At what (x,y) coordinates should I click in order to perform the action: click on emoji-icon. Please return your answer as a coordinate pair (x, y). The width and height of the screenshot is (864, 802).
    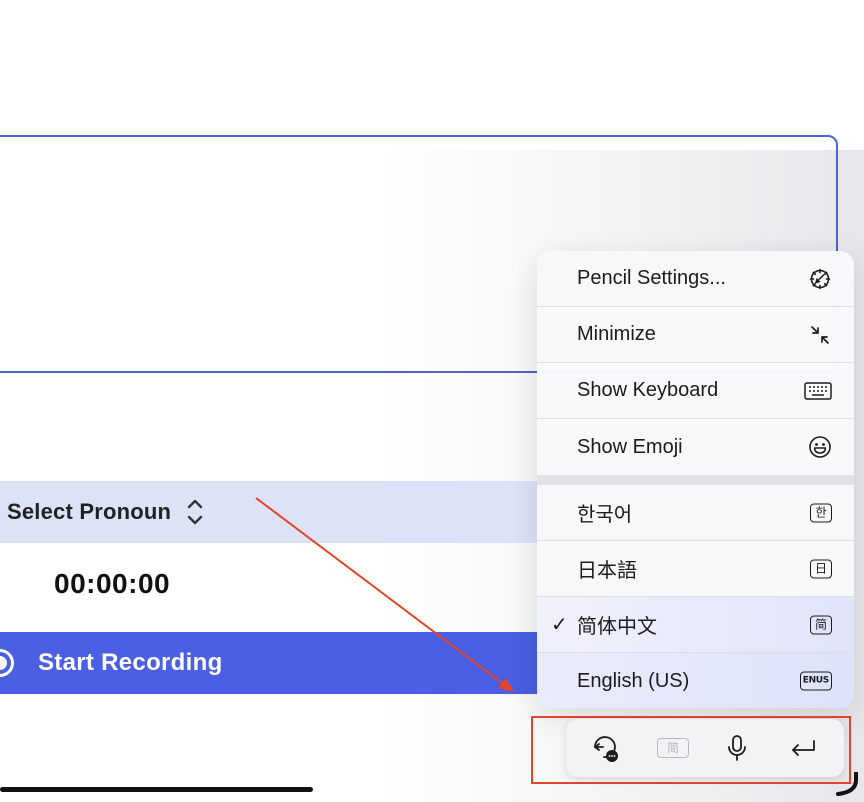
    Looking at the image, I should click on (820, 447).